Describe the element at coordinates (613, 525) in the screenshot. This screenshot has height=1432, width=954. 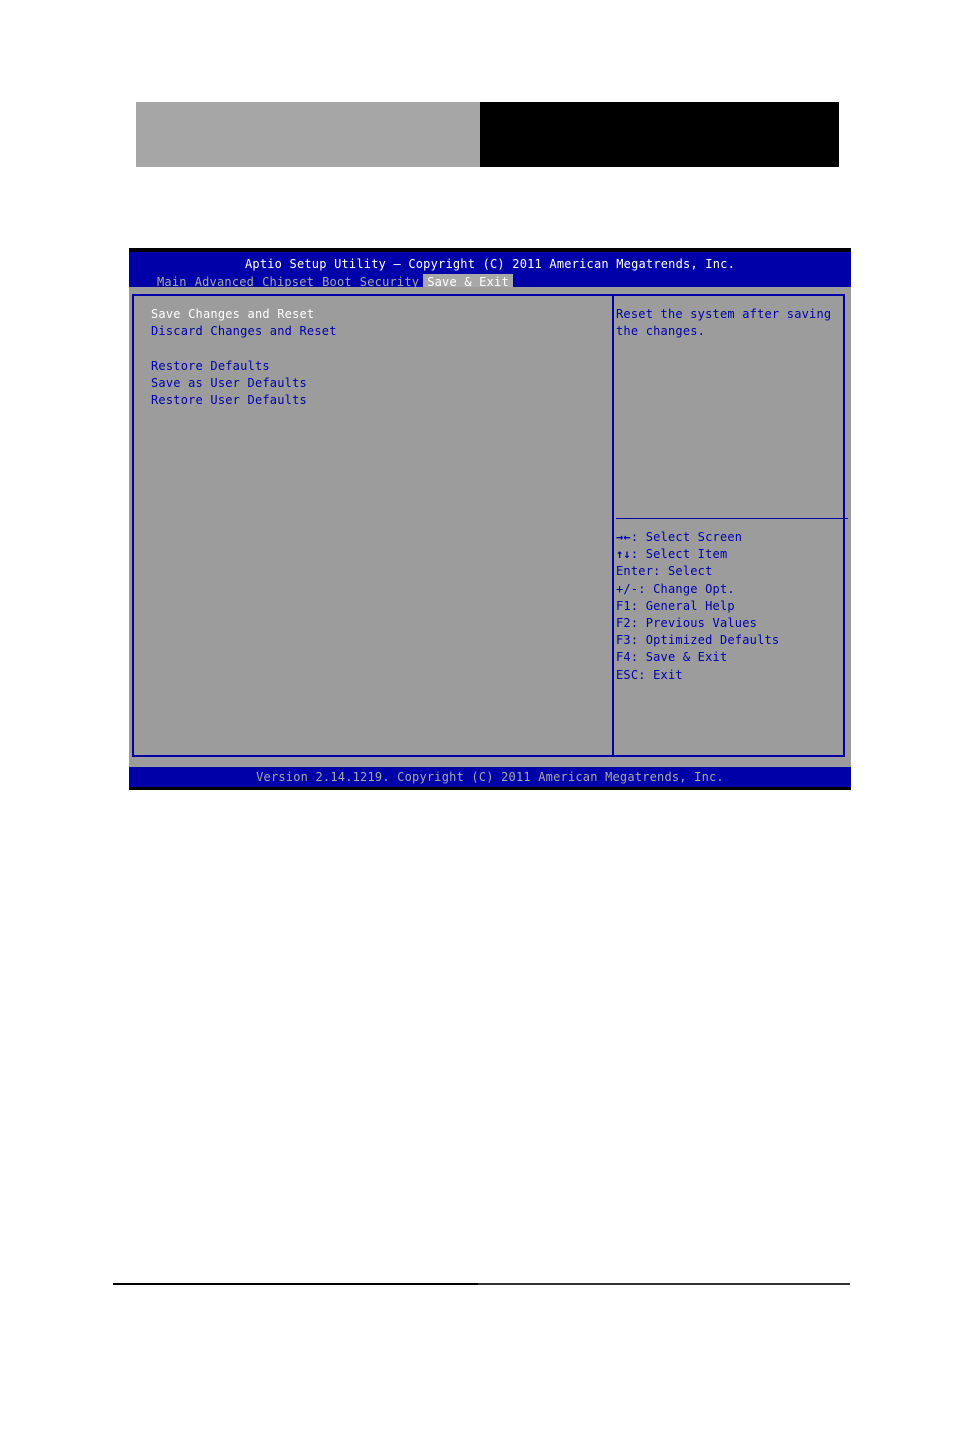
I see `pane-divider` at that location.